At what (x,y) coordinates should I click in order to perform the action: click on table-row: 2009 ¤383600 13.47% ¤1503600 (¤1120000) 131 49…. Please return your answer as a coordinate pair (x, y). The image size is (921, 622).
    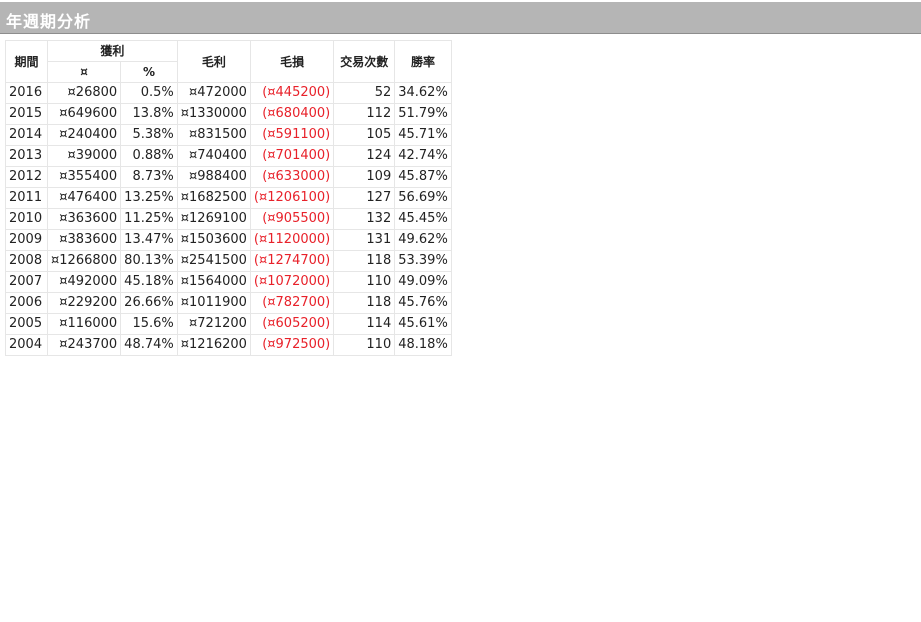
    Looking at the image, I should click on (228, 240).